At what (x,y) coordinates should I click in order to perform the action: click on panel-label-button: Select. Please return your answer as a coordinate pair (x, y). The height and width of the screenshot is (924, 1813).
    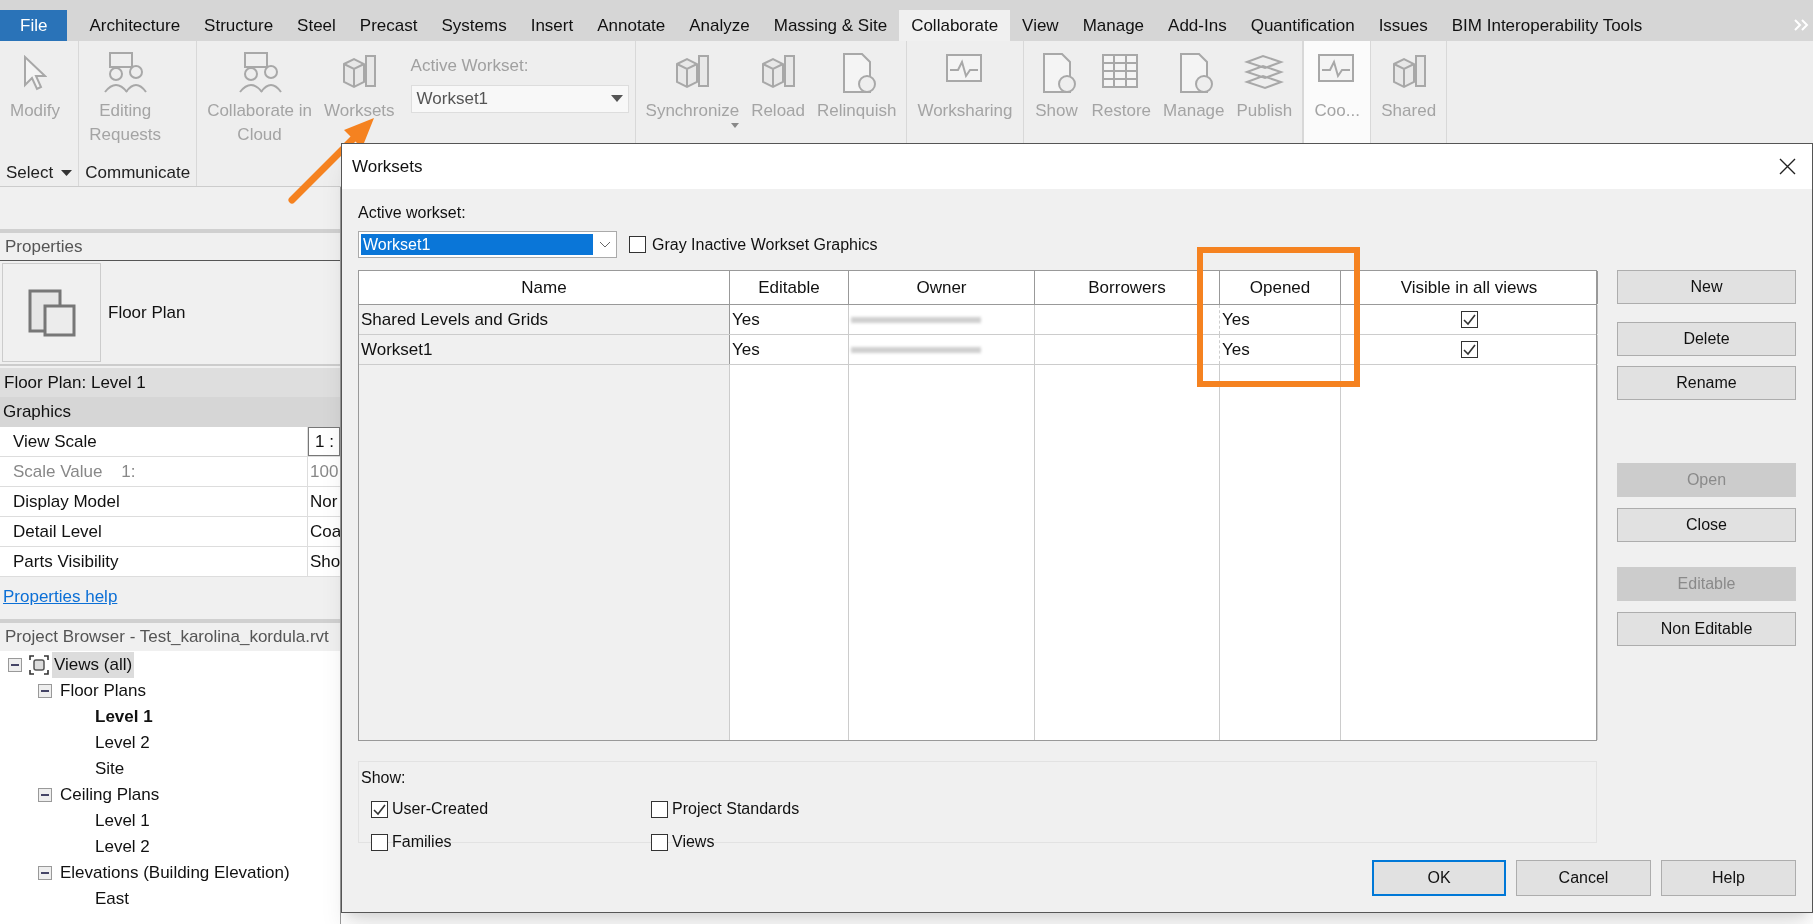
    Looking at the image, I should click on (39, 173).